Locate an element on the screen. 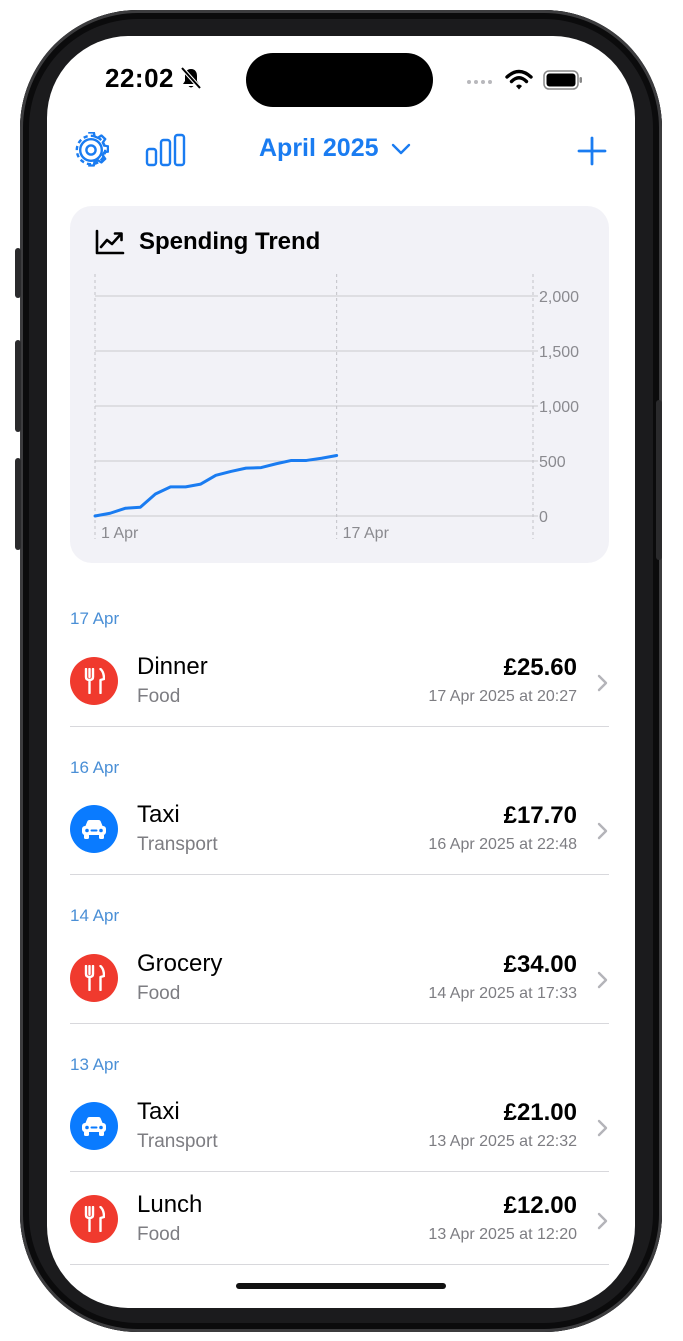 The image size is (683, 1341). status-bar: 22:02 is located at coordinates (341, 81).